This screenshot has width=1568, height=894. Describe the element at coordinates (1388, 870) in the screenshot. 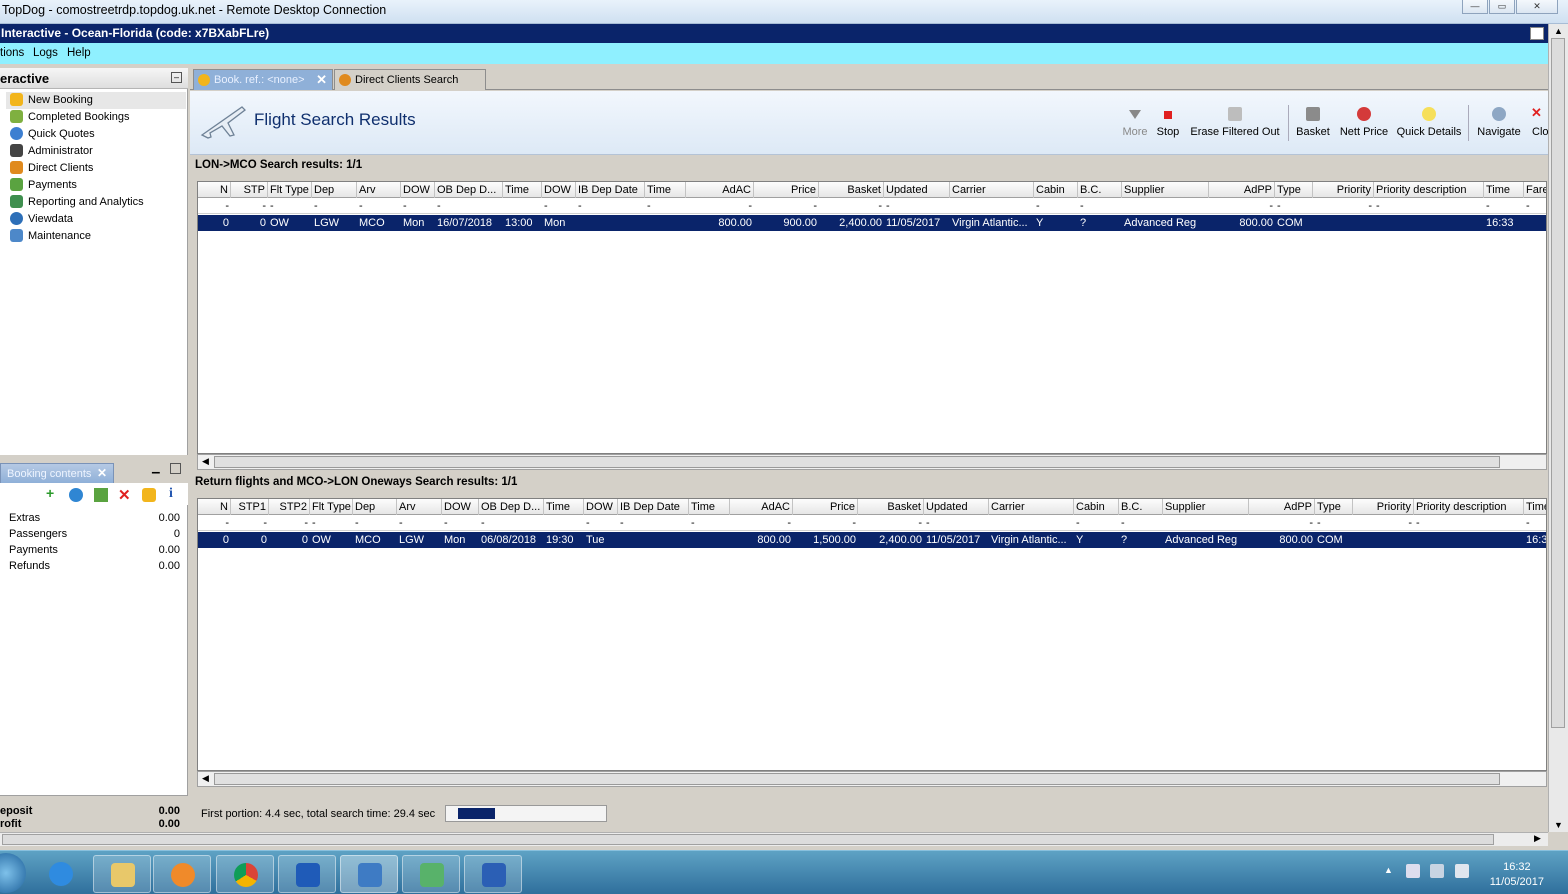

I see `show-hidden-icons: ▲` at that location.